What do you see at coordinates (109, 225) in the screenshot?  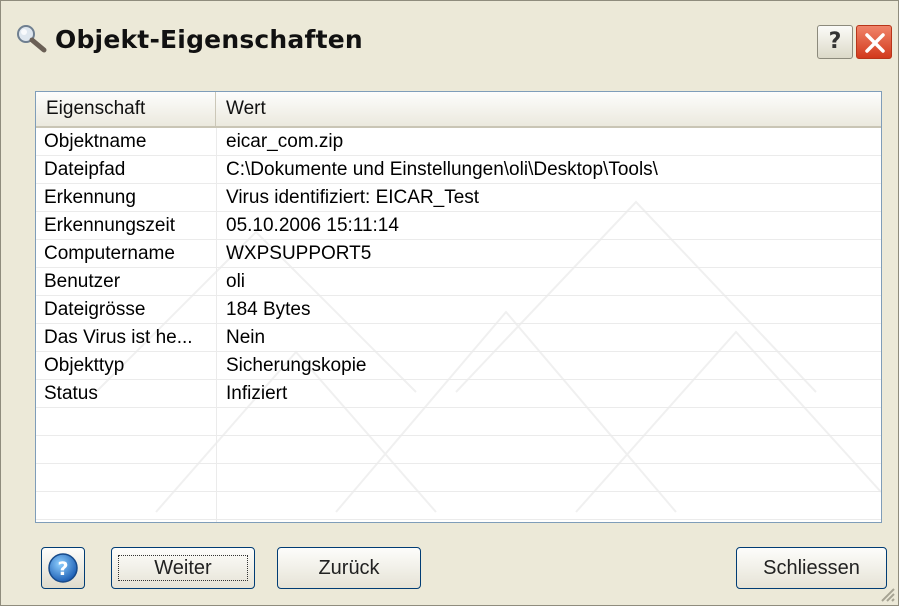 I see `property-cell: Erkennungszeit` at bounding box center [109, 225].